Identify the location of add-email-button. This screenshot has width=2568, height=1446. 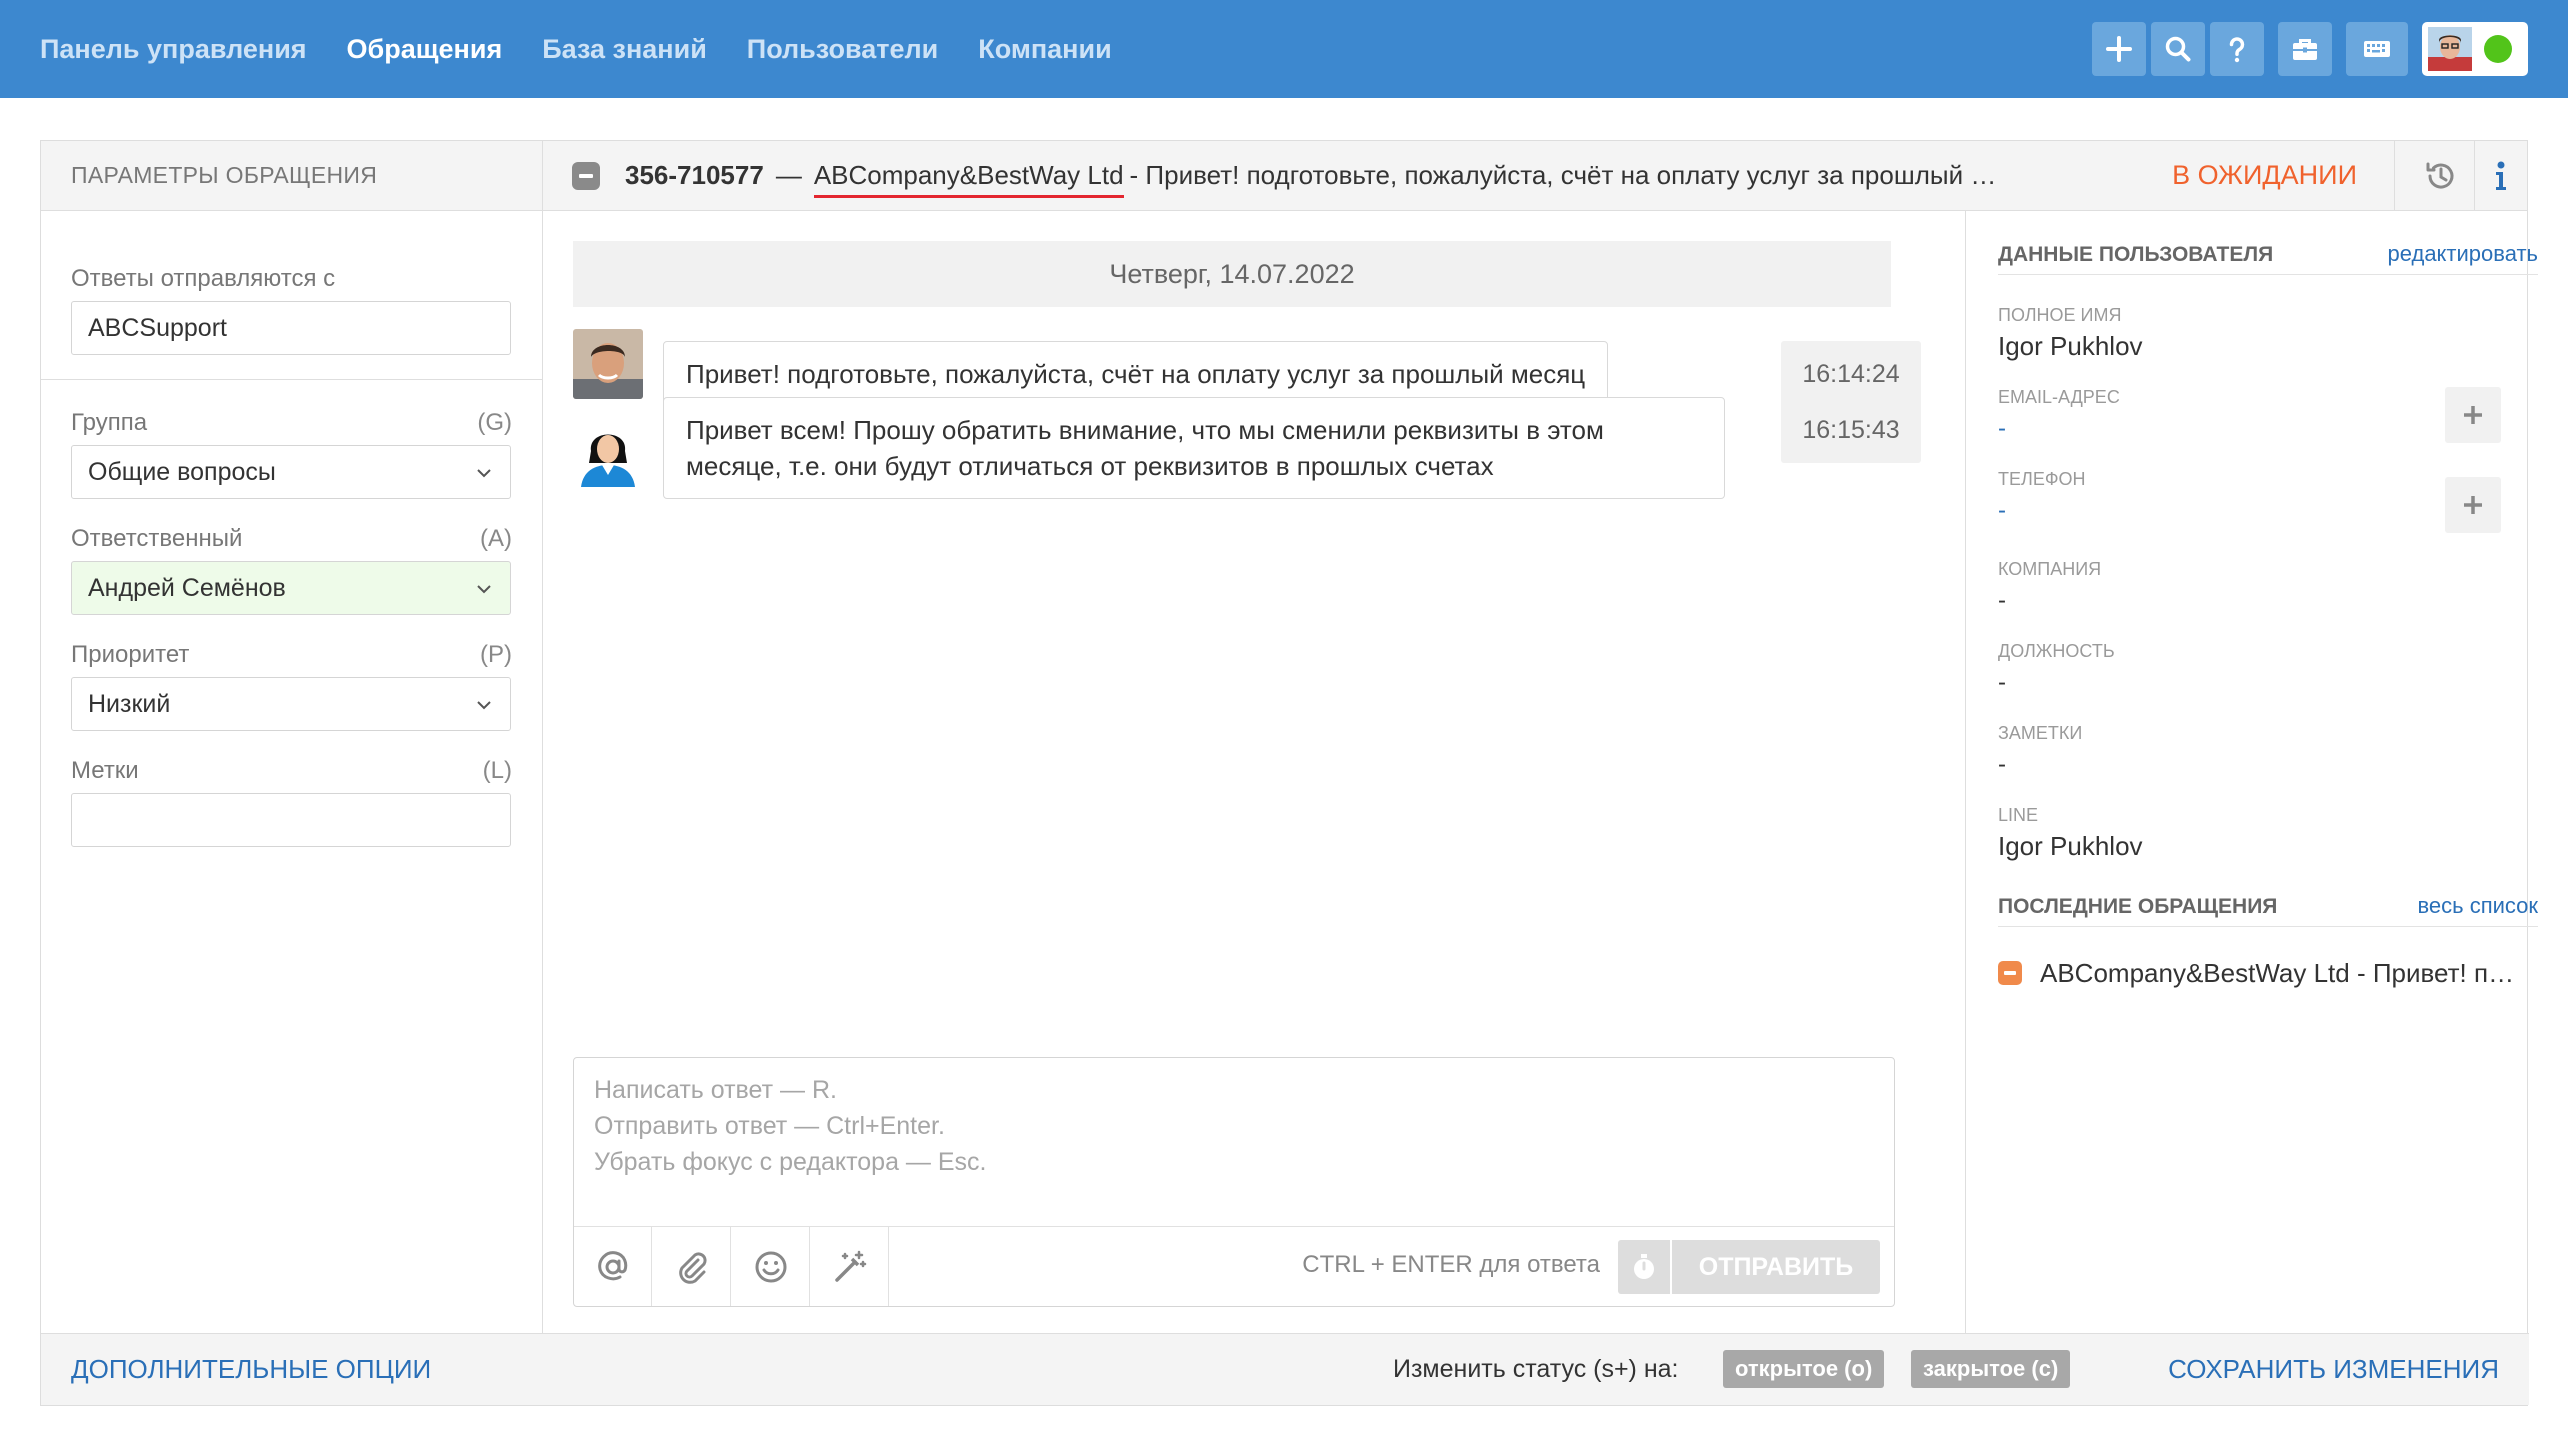
(2473, 415).